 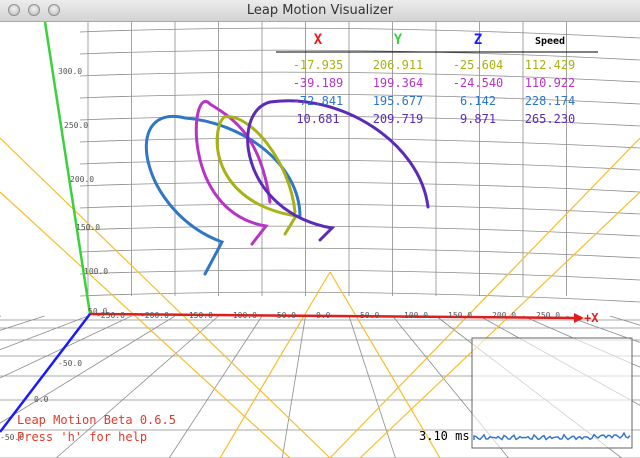 I want to click on y-tick-label: 200.0, so click(x=82, y=179).